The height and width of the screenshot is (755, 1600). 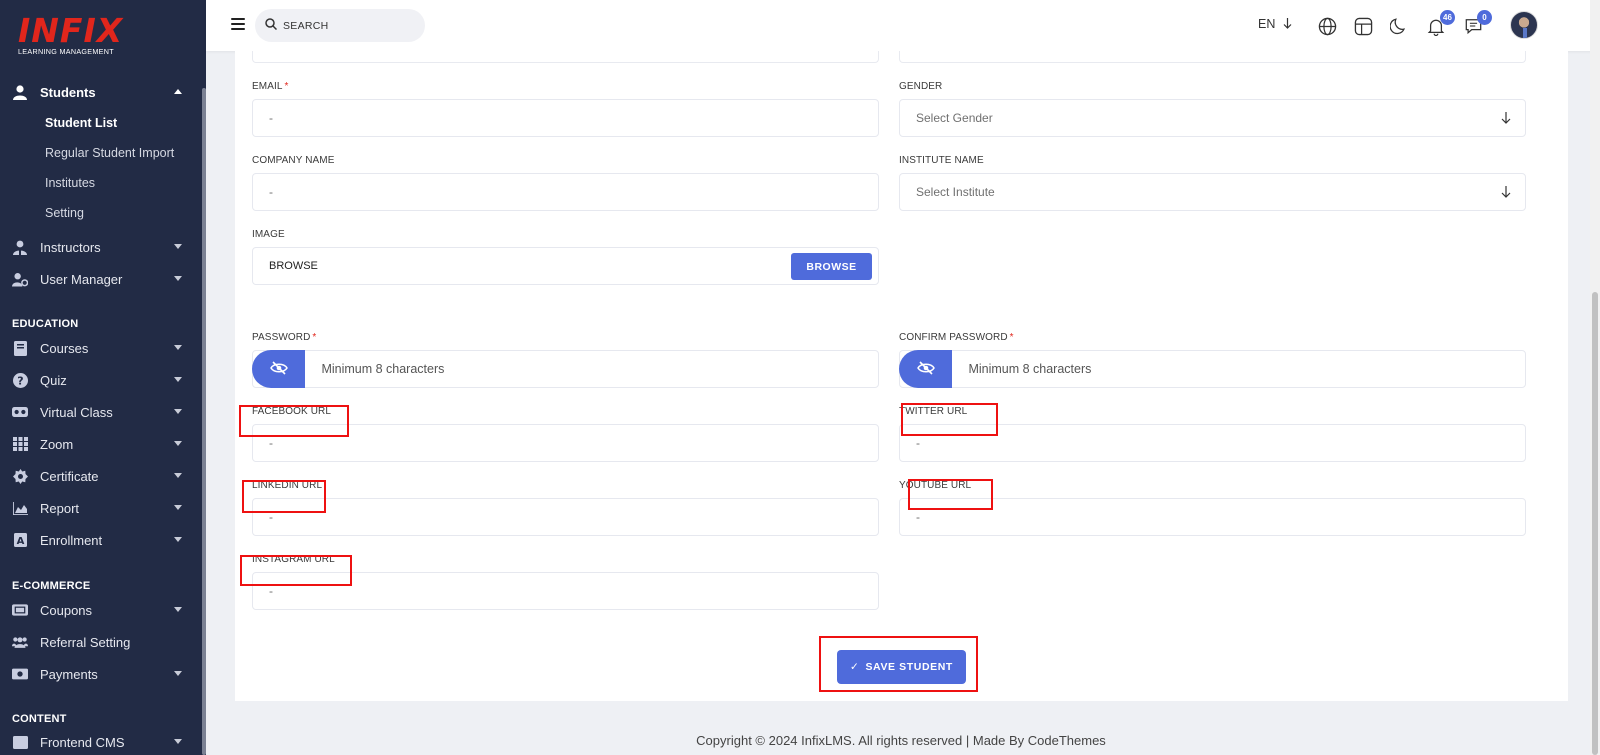 What do you see at coordinates (70, 183) in the screenshot?
I see `sidebar-subitem-institutes: Institutes` at bounding box center [70, 183].